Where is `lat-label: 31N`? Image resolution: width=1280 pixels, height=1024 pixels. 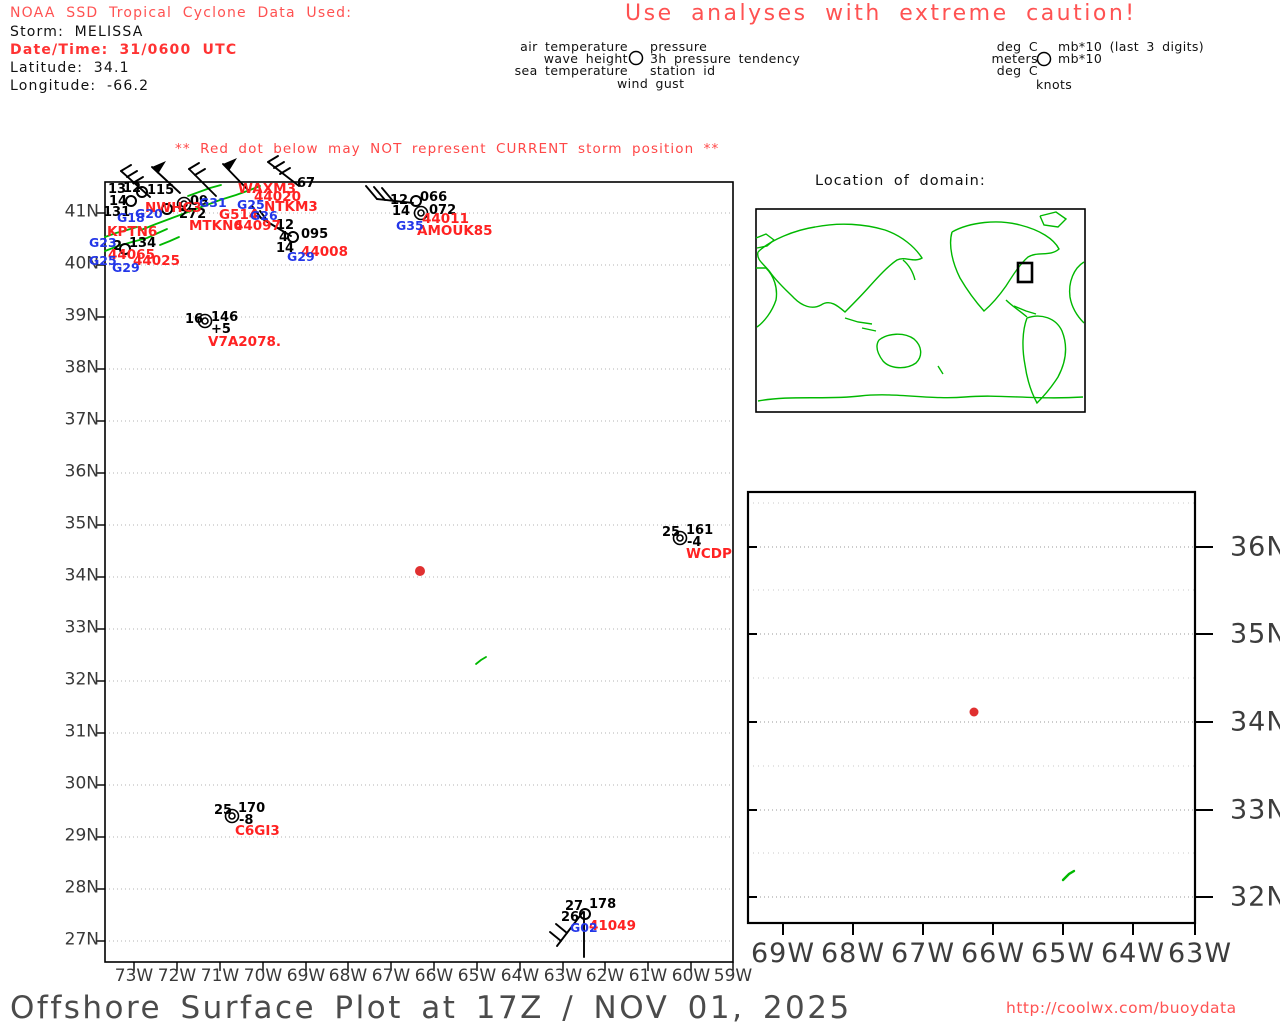
lat-label: 31N is located at coordinates (81, 731).